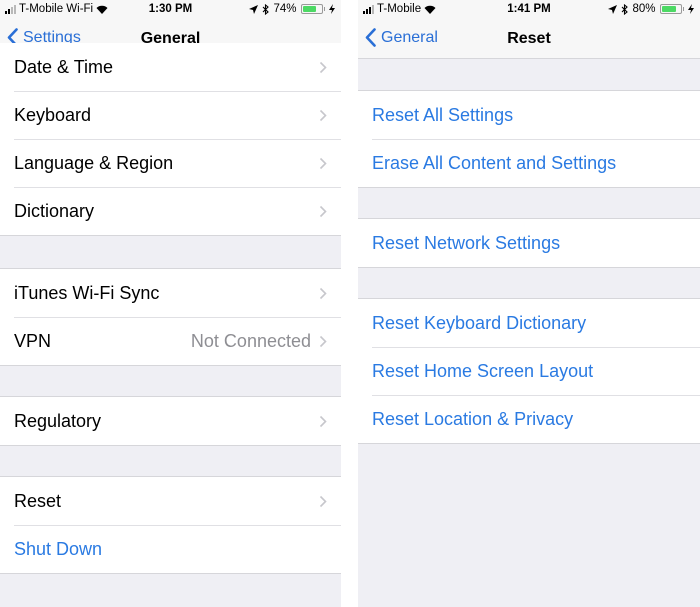  Describe the element at coordinates (443, 114) in the screenshot. I see `row-label: Reset All Settings` at that location.